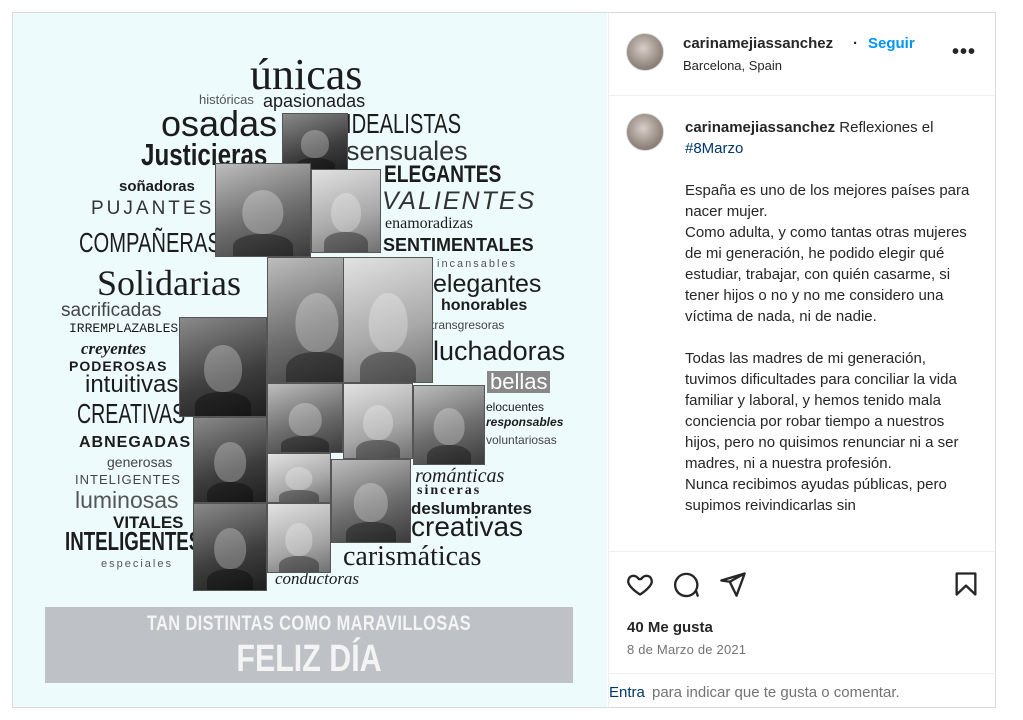 The width and height of the screenshot is (1023, 720). I want to click on collage-word: CREATIVAS, so click(131, 413).